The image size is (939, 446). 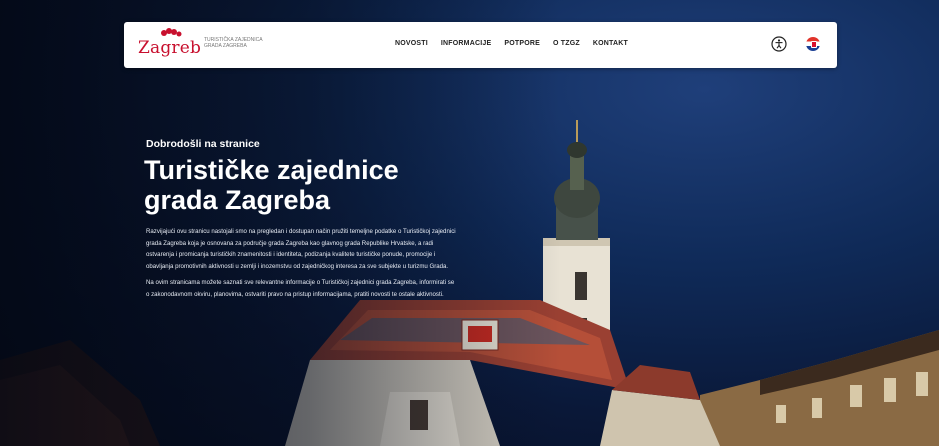 What do you see at coordinates (171, 32) in the screenshot?
I see `hearts-logo-icon` at bounding box center [171, 32].